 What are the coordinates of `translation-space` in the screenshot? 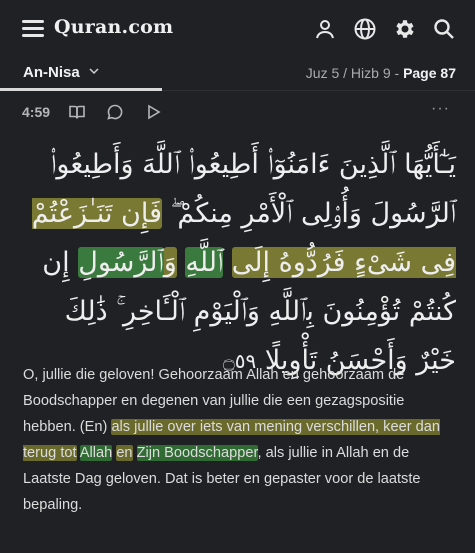 It's located at (135, 453).